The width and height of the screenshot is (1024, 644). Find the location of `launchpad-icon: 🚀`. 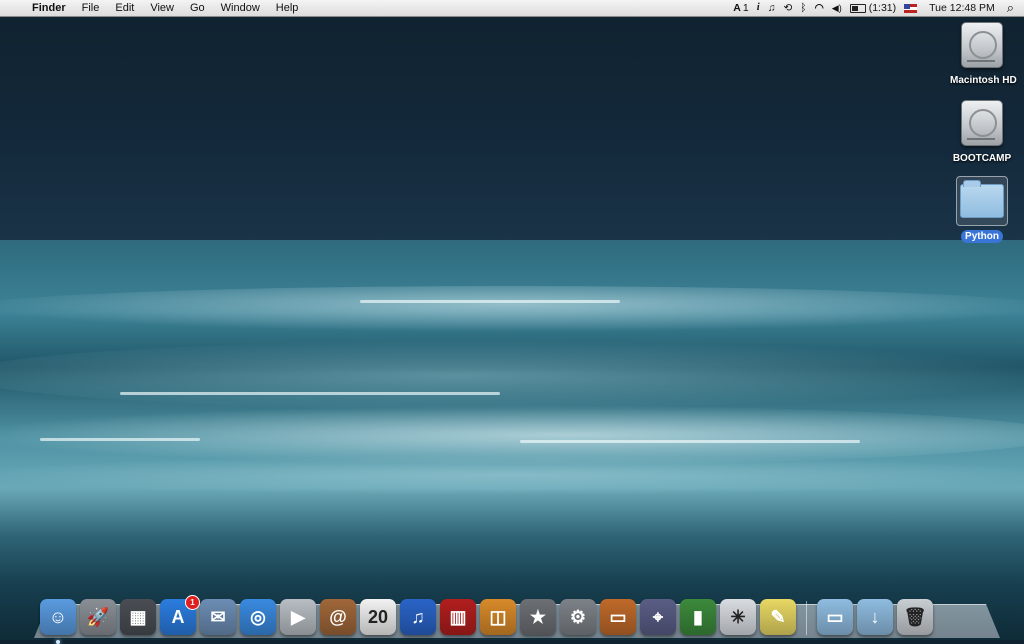

launchpad-icon: 🚀 is located at coordinates (98, 617).